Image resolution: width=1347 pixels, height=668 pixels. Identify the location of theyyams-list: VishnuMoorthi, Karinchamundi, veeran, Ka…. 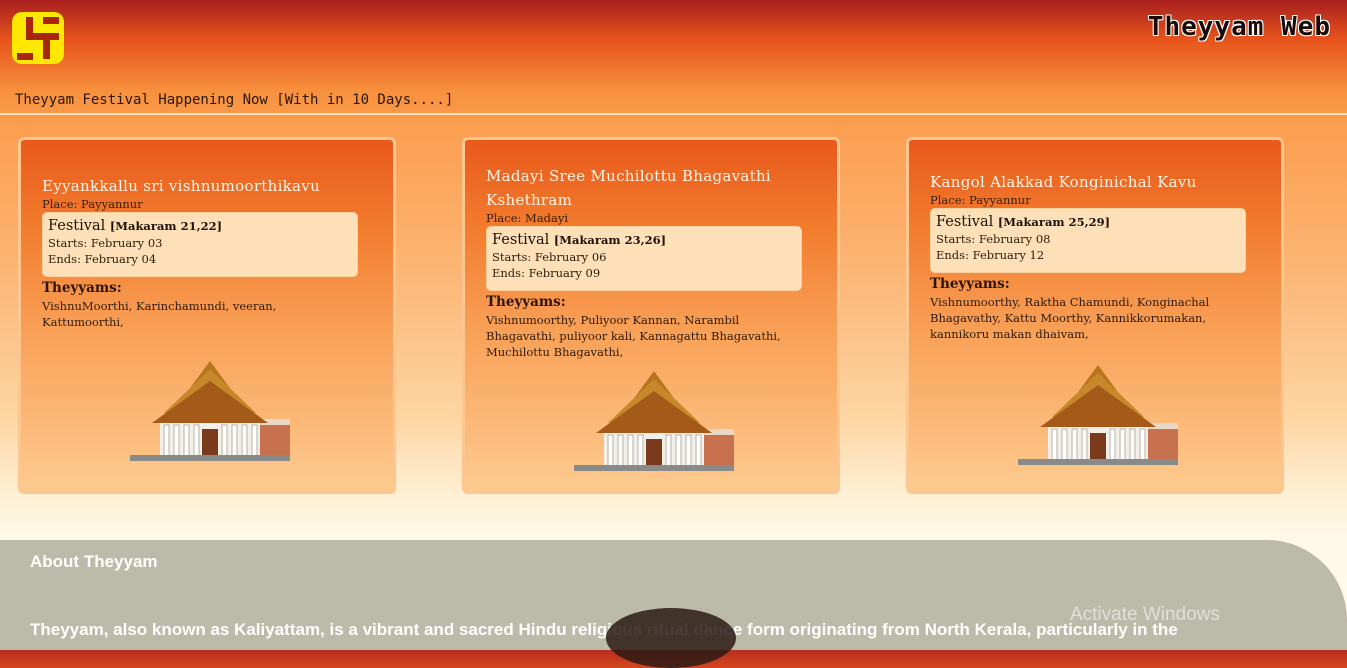
(159, 314).